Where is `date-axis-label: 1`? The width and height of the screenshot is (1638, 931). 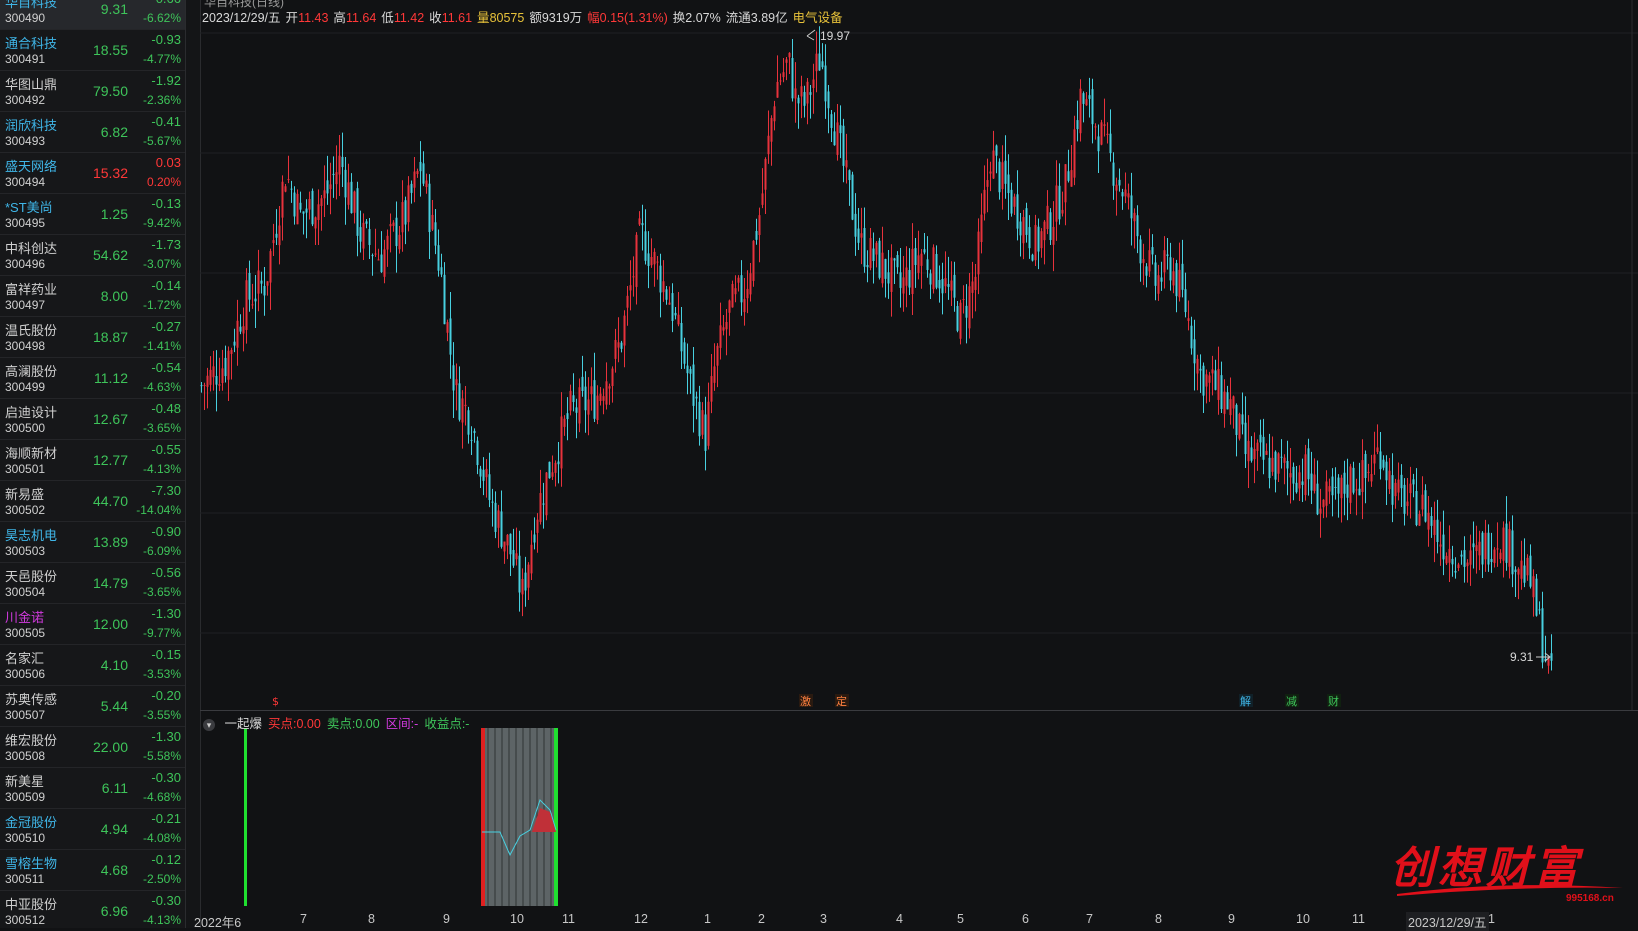
date-axis-label: 1 is located at coordinates (707, 919).